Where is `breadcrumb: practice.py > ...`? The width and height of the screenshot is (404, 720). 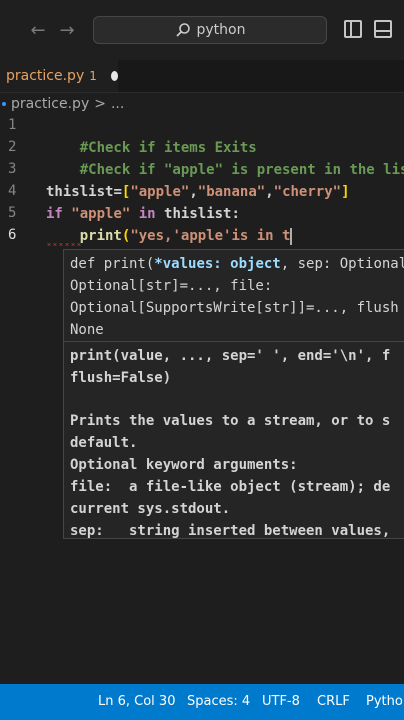 breadcrumb: practice.py > ... is located at coordinates (62, 104).